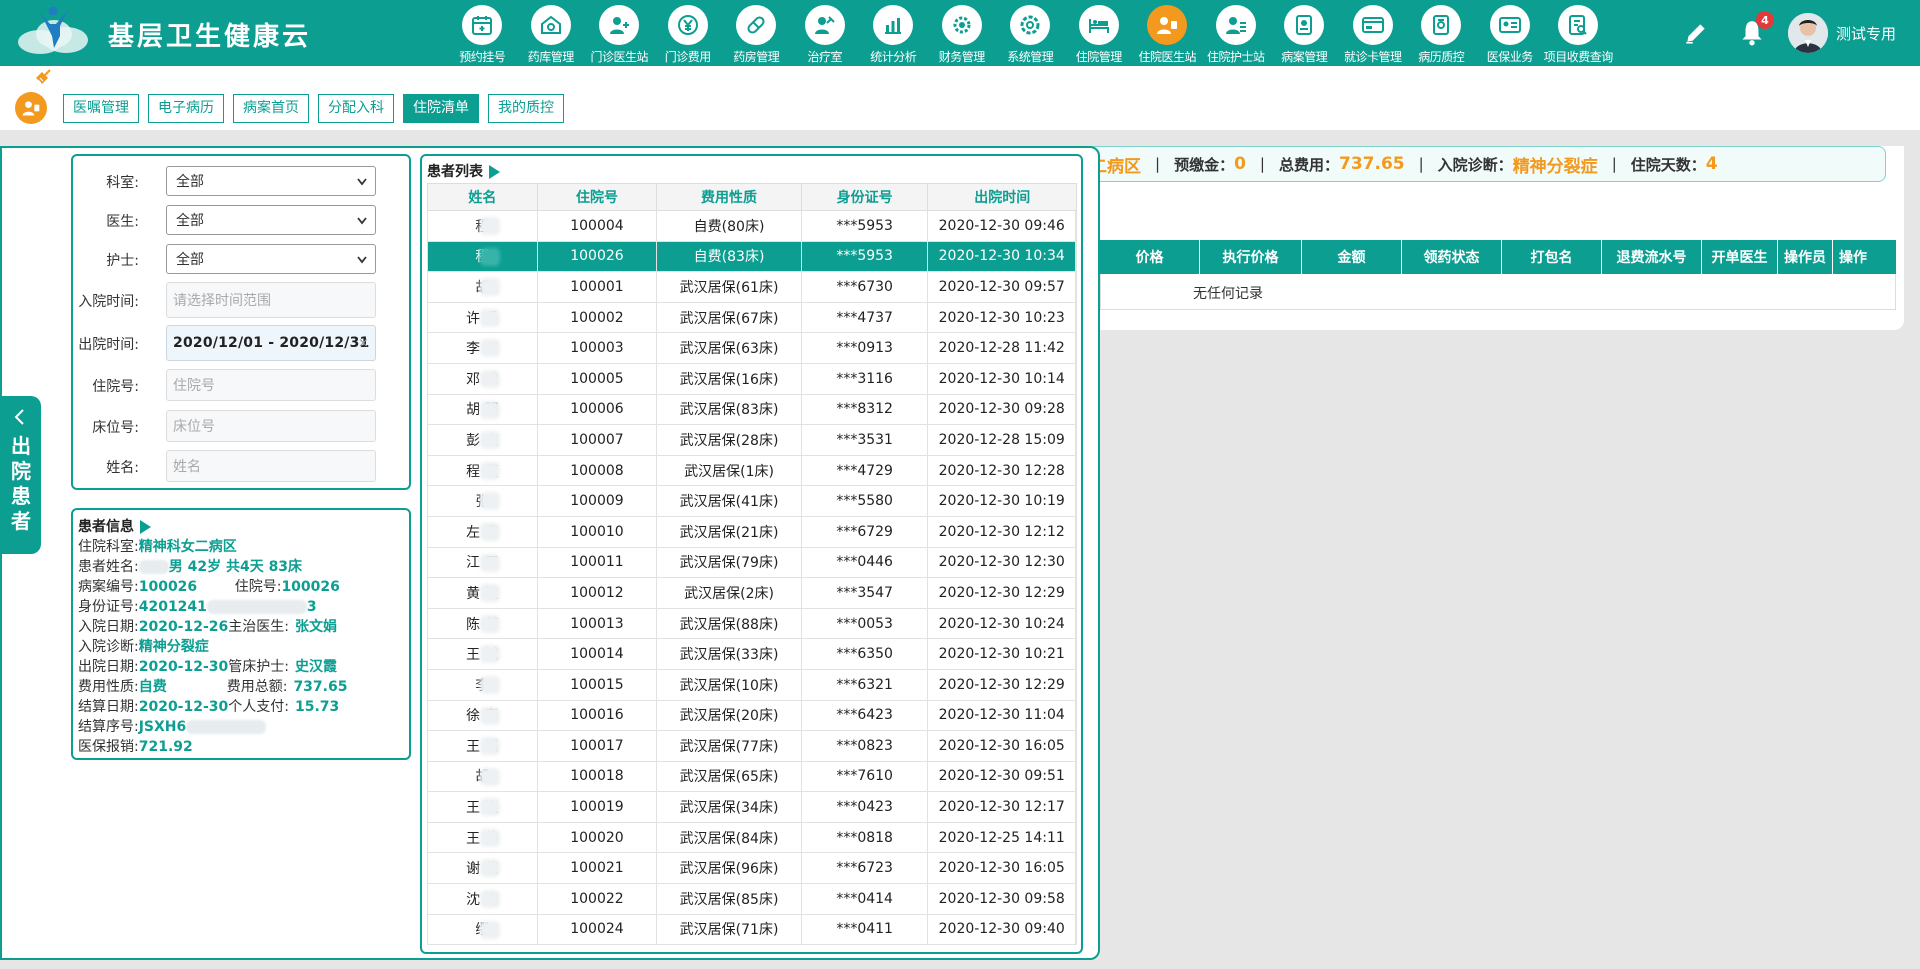 This screenshot has width=1920, height=969. Describe the element at coordinates (271, 220) in the screenshot. I see `doctor-select: 全部` at that location.